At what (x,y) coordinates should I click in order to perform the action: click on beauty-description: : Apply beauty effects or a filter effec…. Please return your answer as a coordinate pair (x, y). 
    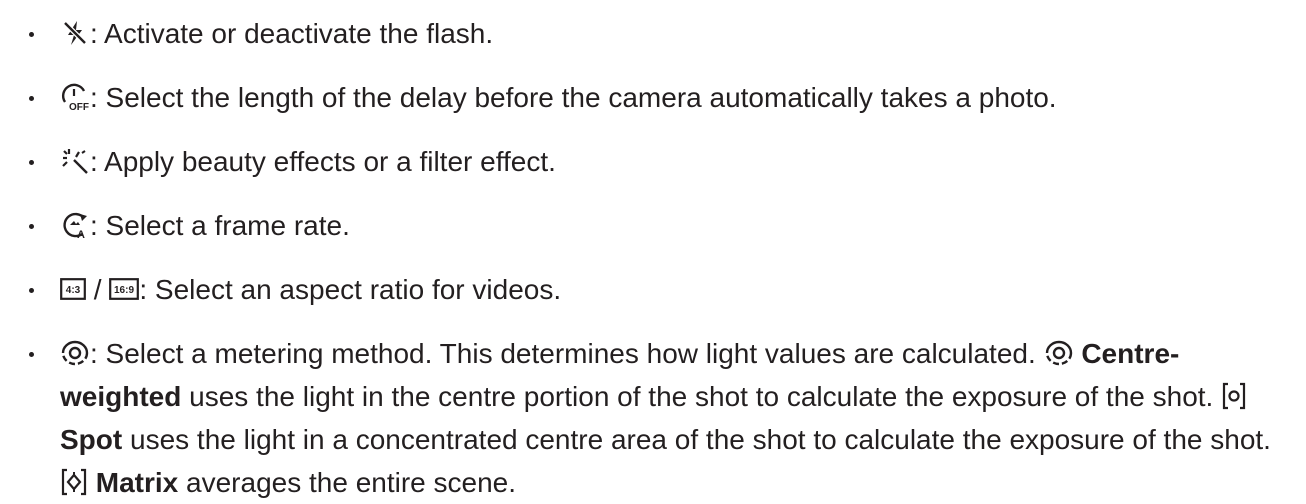
    Looking at the image, I should click on (323, 161).